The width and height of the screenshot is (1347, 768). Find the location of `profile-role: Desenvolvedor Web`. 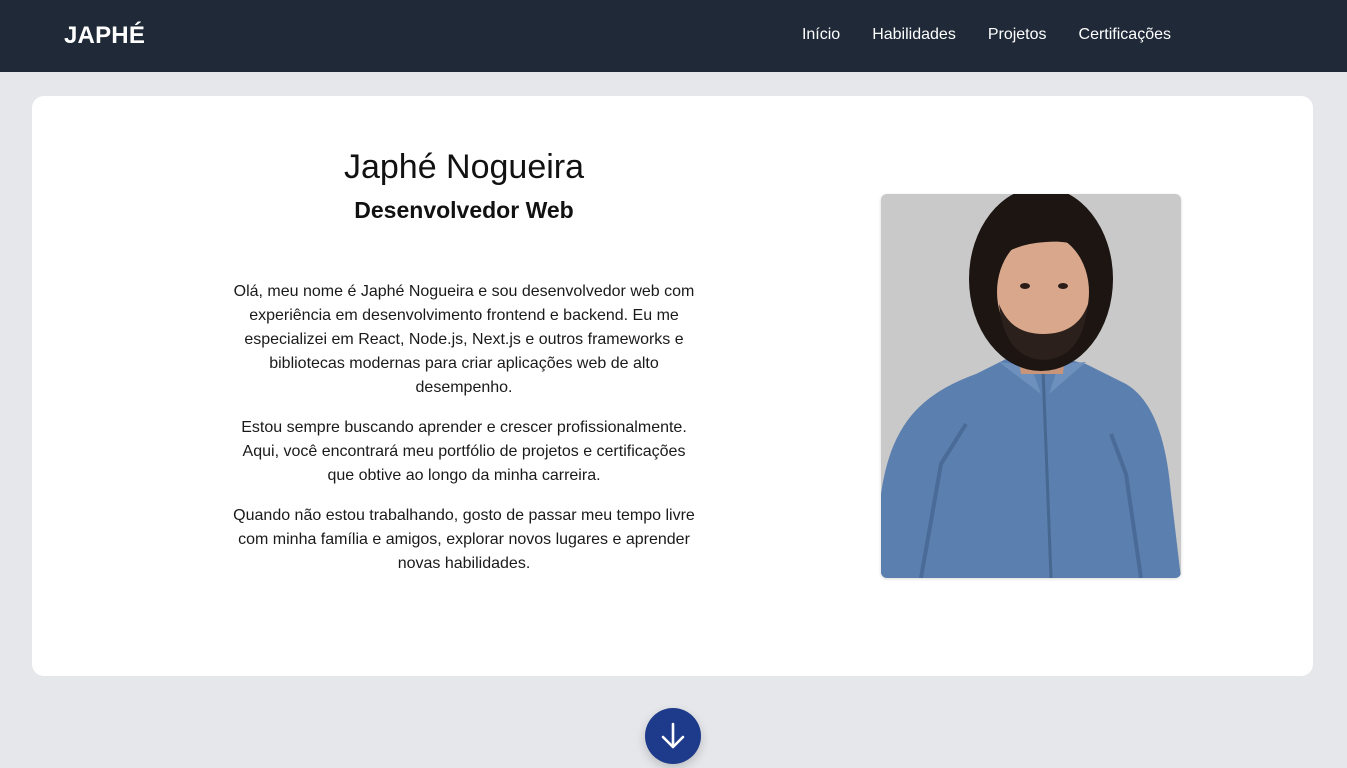

profile-role: Desenvolvedor Web is located at coordinates (464, 210).